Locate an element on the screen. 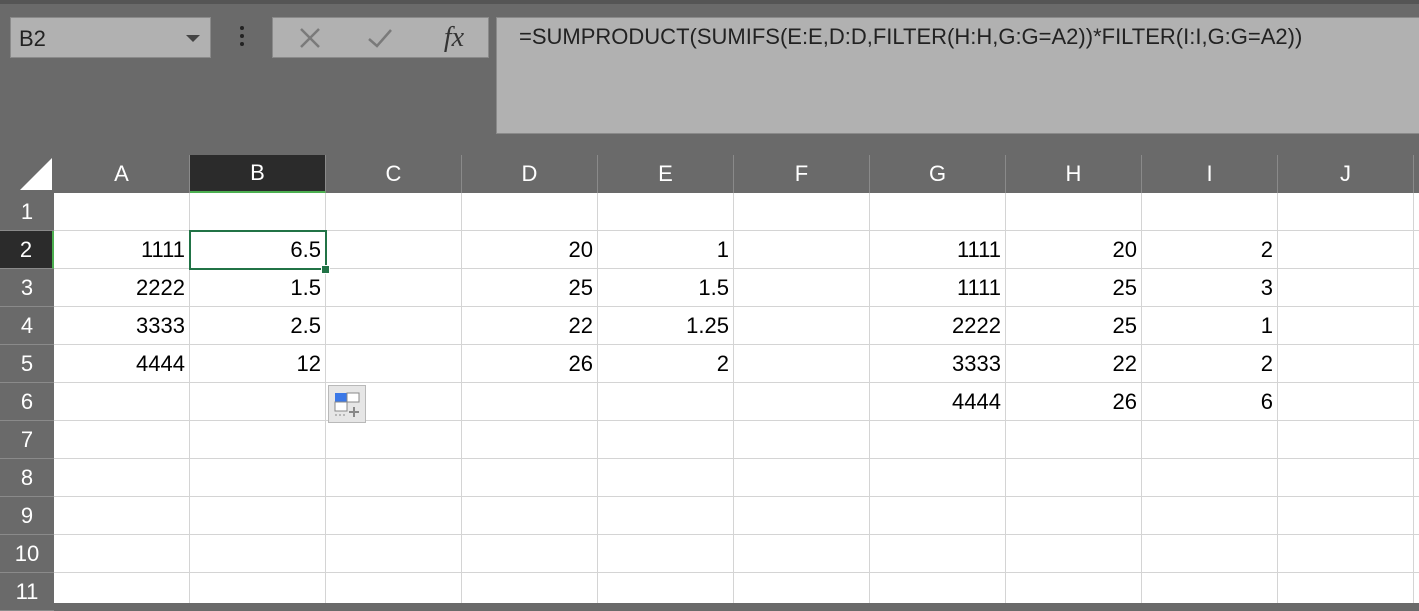 The height and width of the screenshot is (611, 1419). cell-a3: 2222 is located at coordinates (121, 288).